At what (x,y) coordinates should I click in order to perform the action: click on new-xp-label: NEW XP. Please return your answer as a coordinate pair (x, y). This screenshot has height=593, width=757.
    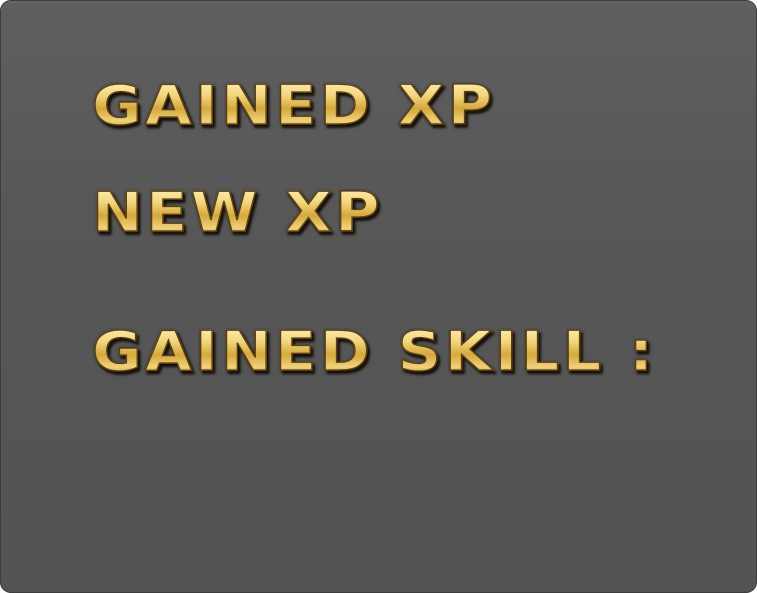
    Looking at the image, I should click on (237, 212).